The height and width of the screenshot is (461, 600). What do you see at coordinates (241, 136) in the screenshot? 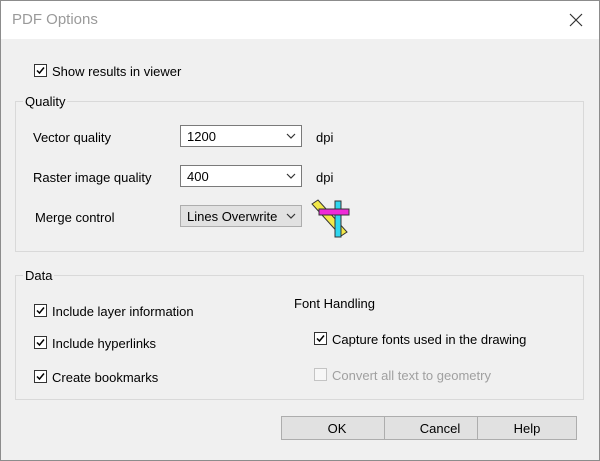
I see `vector-quality-select: 1200` at bounding box center [241, 136].